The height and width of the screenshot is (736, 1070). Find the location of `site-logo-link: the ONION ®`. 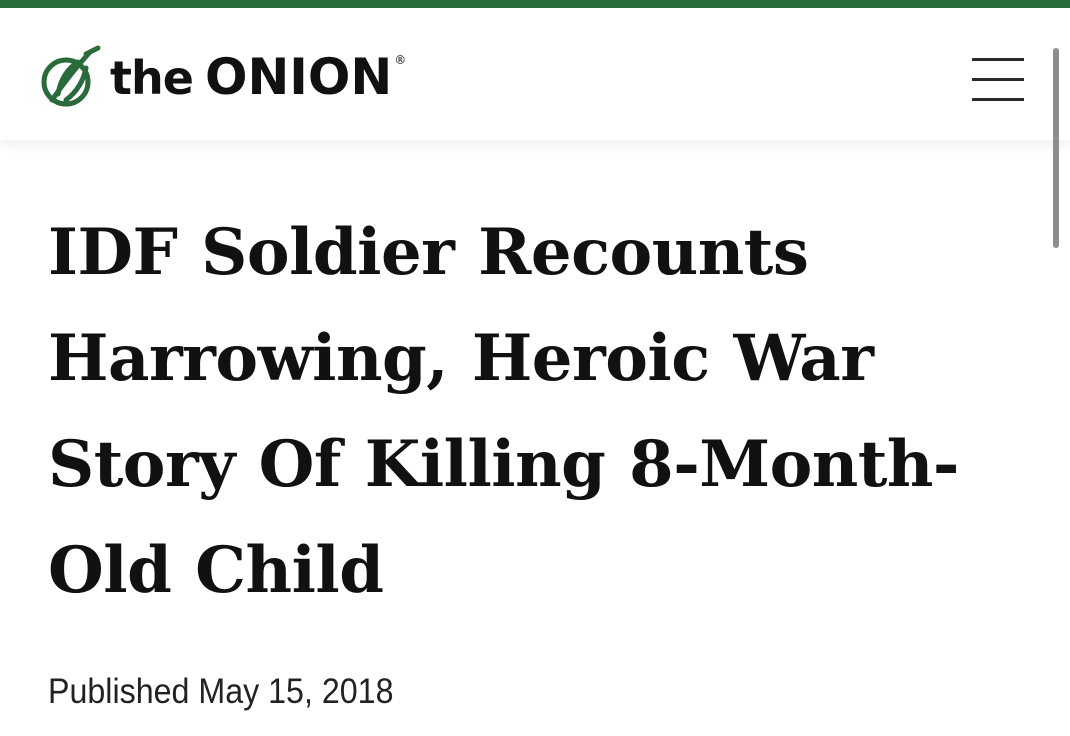

site-logo-link: the ONION ® is located at coordinates (222, 77).